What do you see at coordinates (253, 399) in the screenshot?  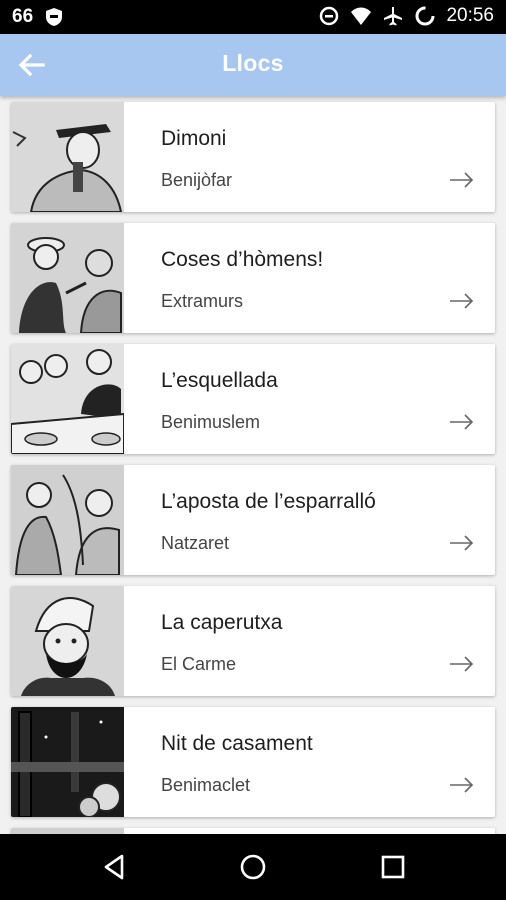 I see `place-card-lesquellada: L’esquellada Benimuslem` at bounding box center [253, 399].